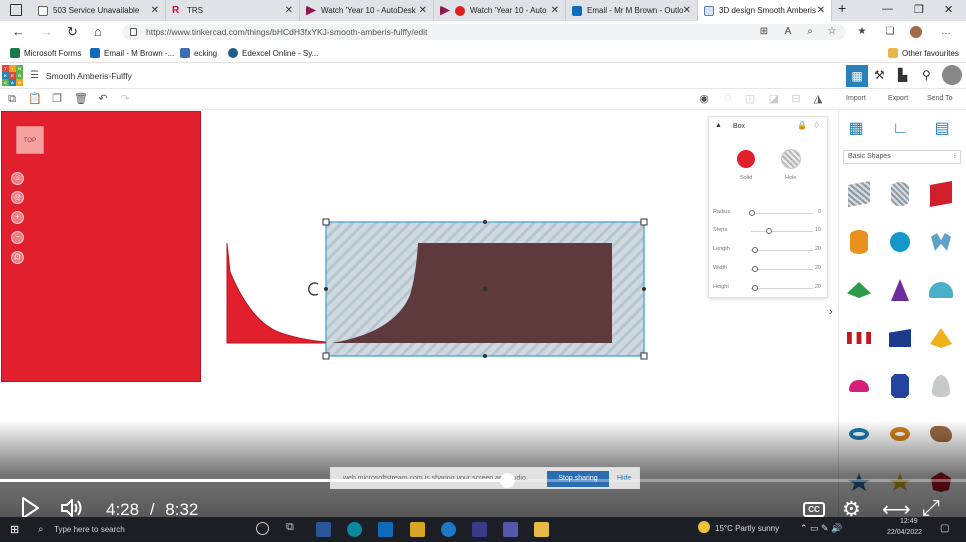  What do you see at coordinates (857, 76) in the screenshot?
I see `grid-view-icon: ▦` at bounding box center [857, 76].